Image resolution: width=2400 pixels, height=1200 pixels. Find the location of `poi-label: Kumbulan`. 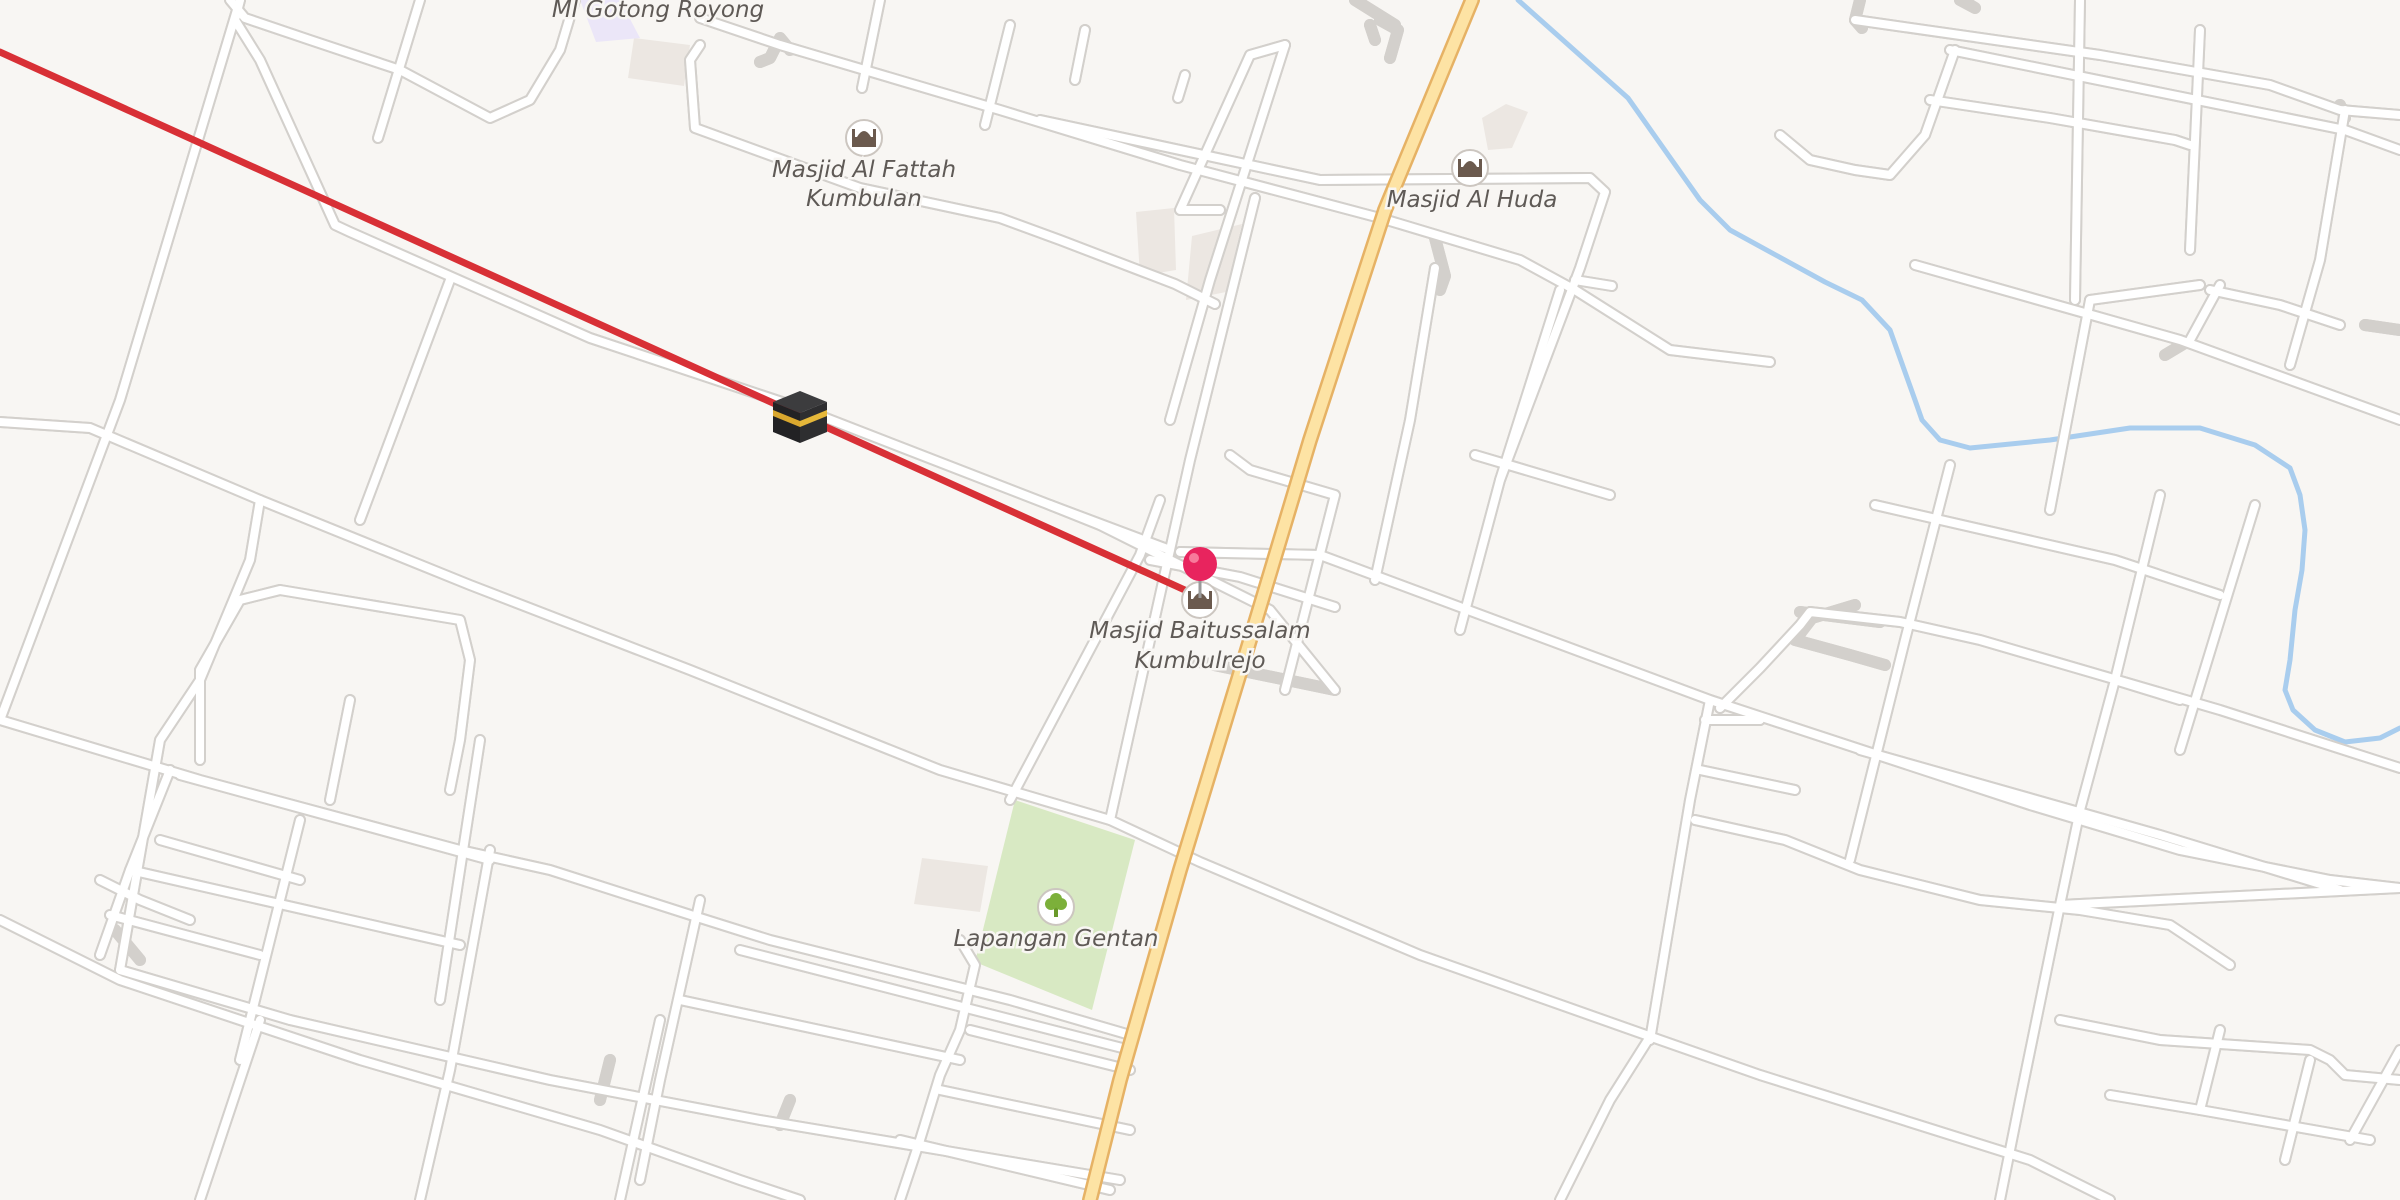

poi-label: Kumbulan is located at coordinates (864, 199).